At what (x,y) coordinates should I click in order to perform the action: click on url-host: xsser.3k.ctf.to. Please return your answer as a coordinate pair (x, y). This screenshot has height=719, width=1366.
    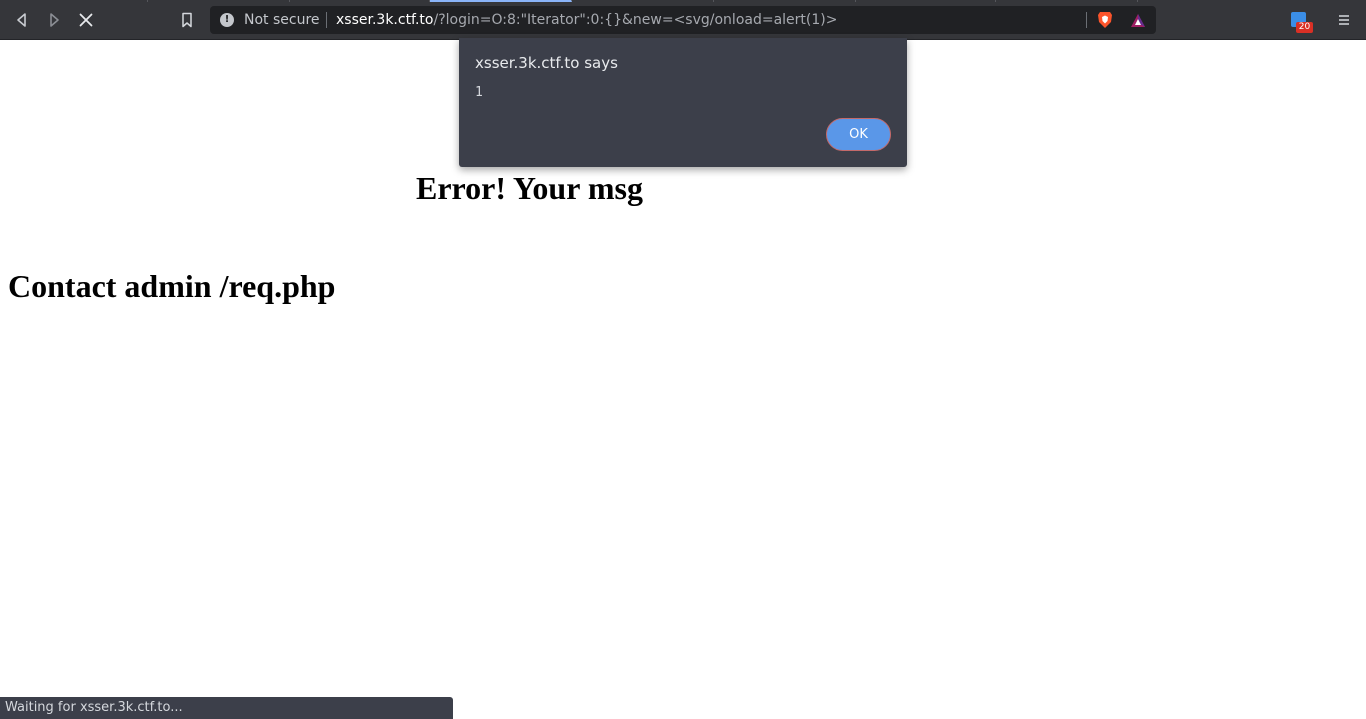
    Looking at the image, I should click on (385, 20).